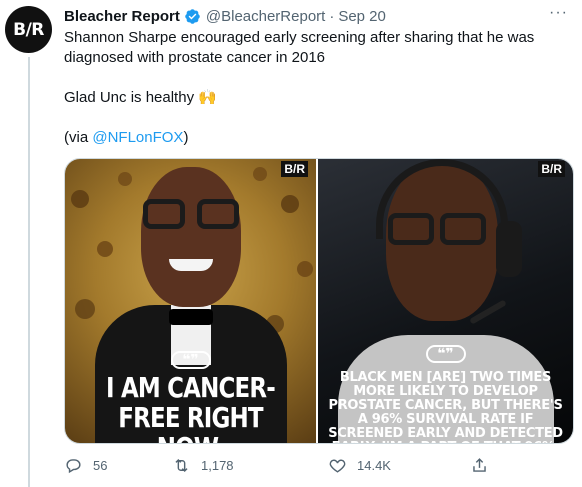 The image size is (582, 487). Describe the element at coordinates (122, 16) in the screenshot. I see `author-name: Bleacher Report` at that location.